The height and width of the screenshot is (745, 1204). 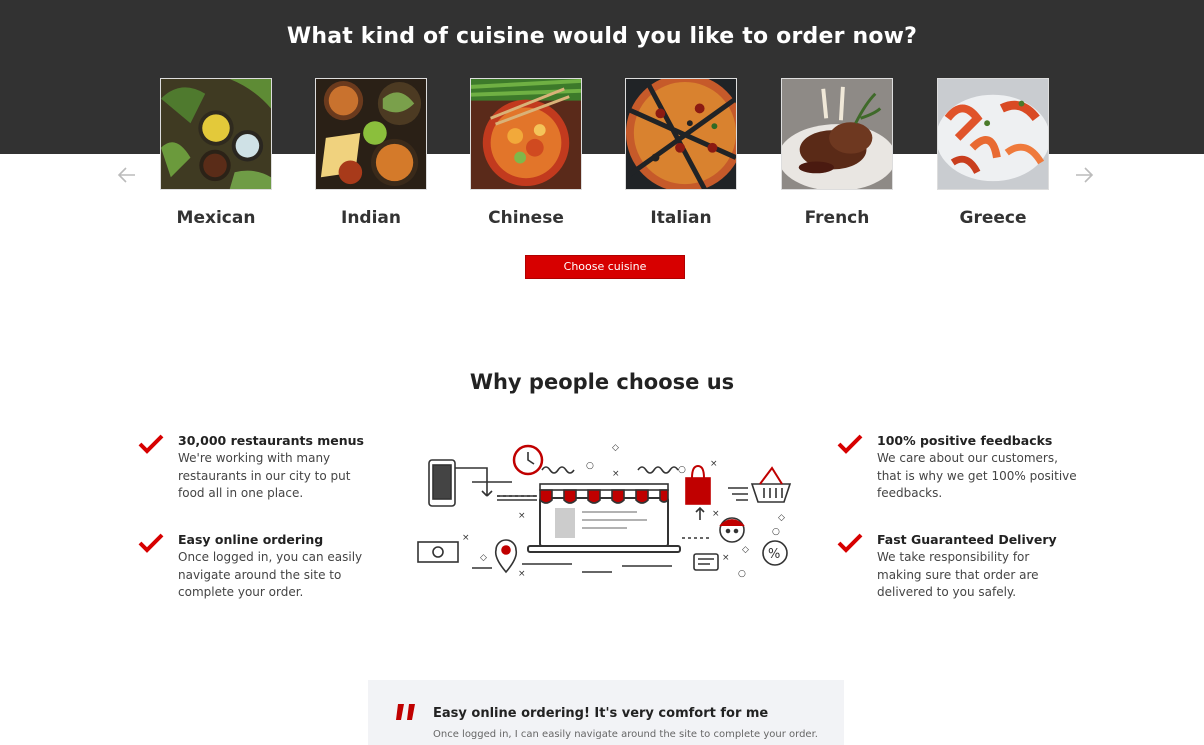 What do you see at coordinates (602, 382) in the screenshot?
I see `section-title: Why people choose us` at bounding box center [602, 382].